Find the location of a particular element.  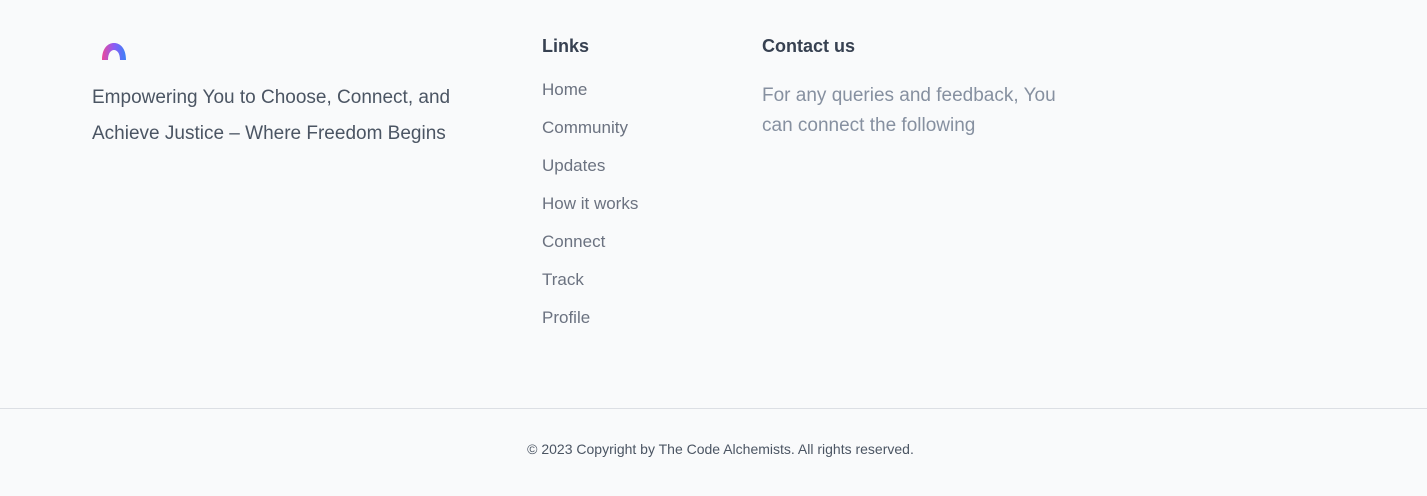

footer-link-updates: Updates is located at coordinates (573, 165).